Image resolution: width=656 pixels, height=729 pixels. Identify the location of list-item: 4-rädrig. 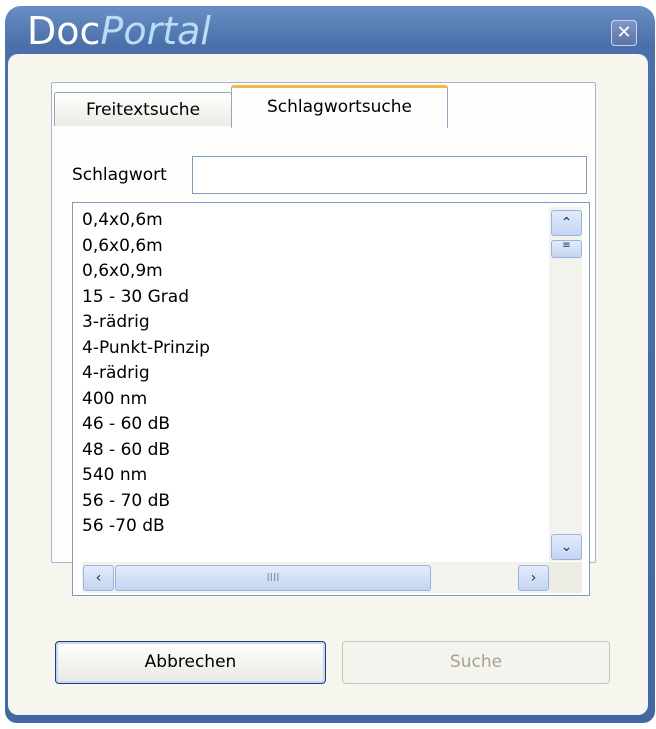
(312, 374).